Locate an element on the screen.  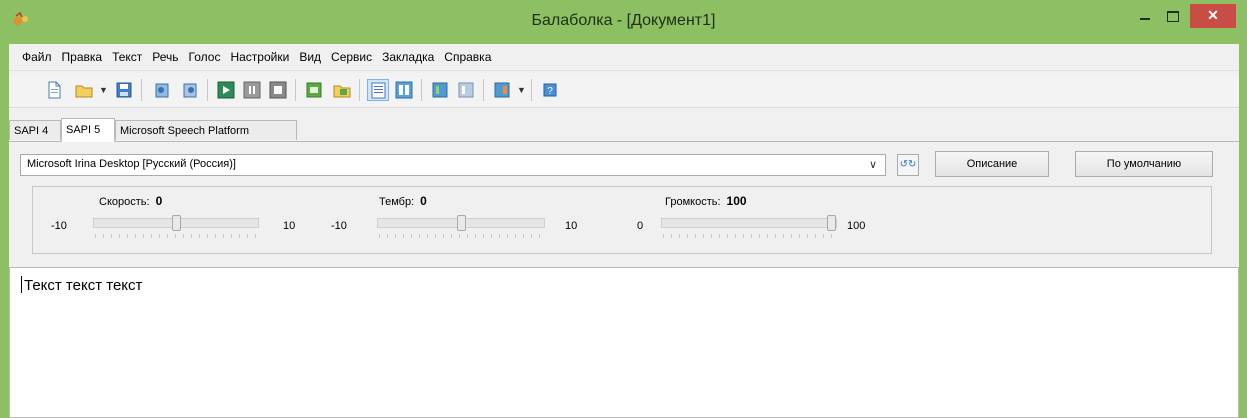
speed-max: 10 is located at coordinates (289, 226).